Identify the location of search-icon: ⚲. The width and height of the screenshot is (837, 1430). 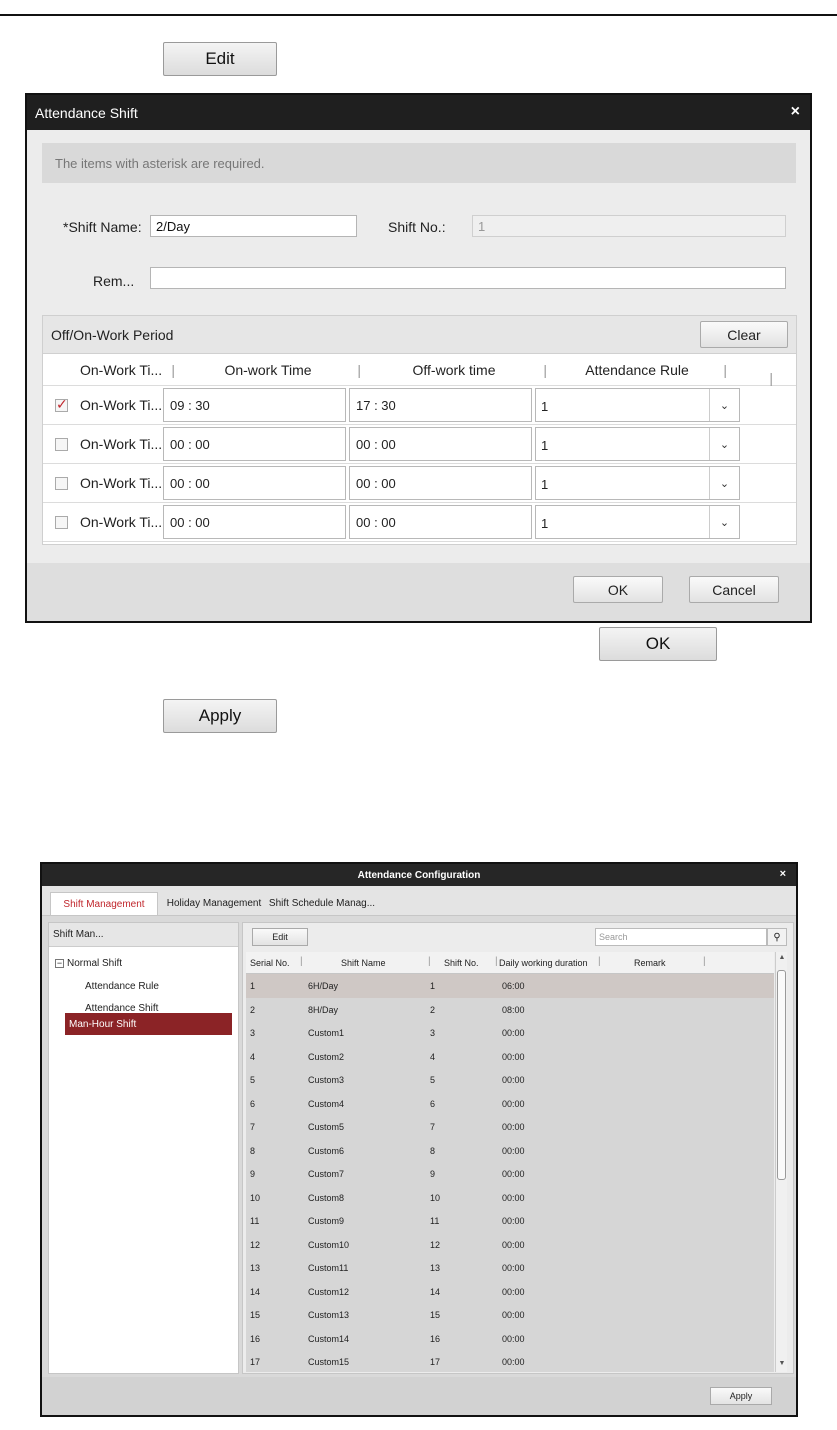
(777, 937).